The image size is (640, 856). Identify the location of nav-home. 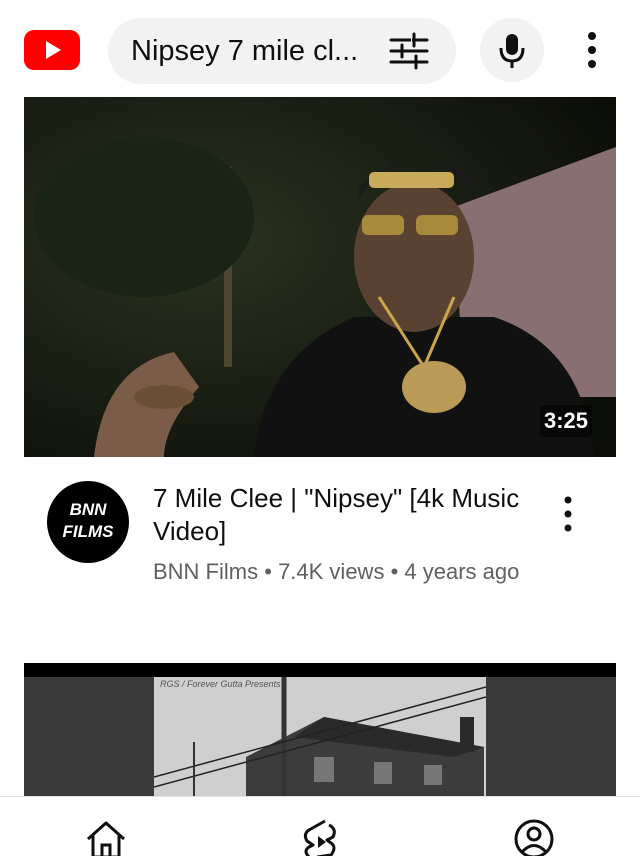
(106, 836).